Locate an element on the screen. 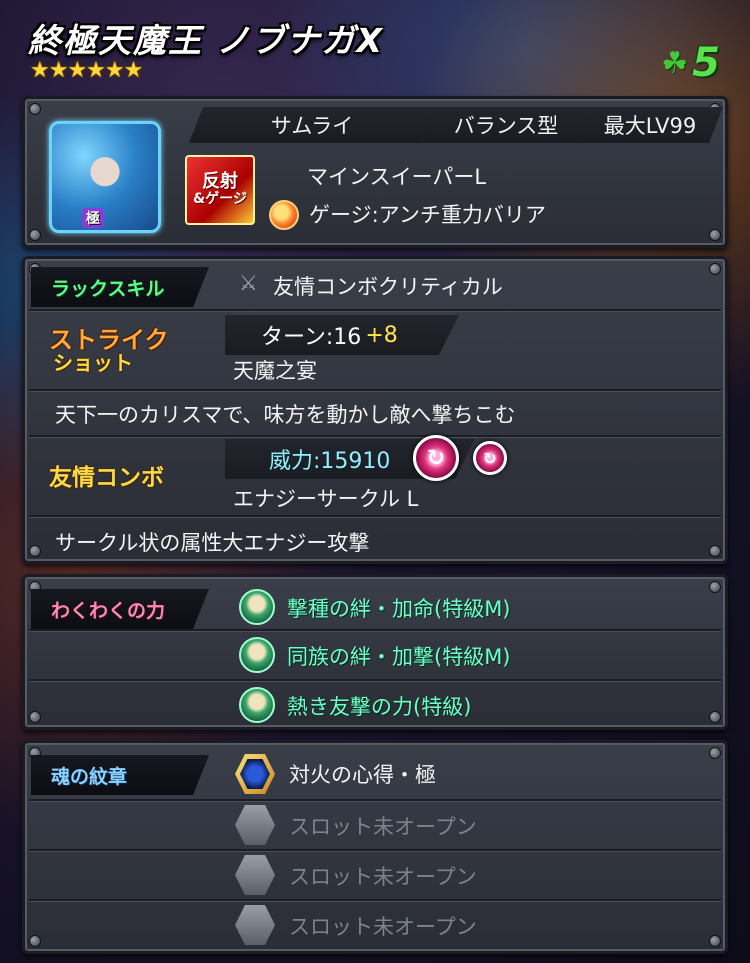 This screenshot has width=750, height=963. turn-label: ターン:16 is located at coordinates (311, 337).